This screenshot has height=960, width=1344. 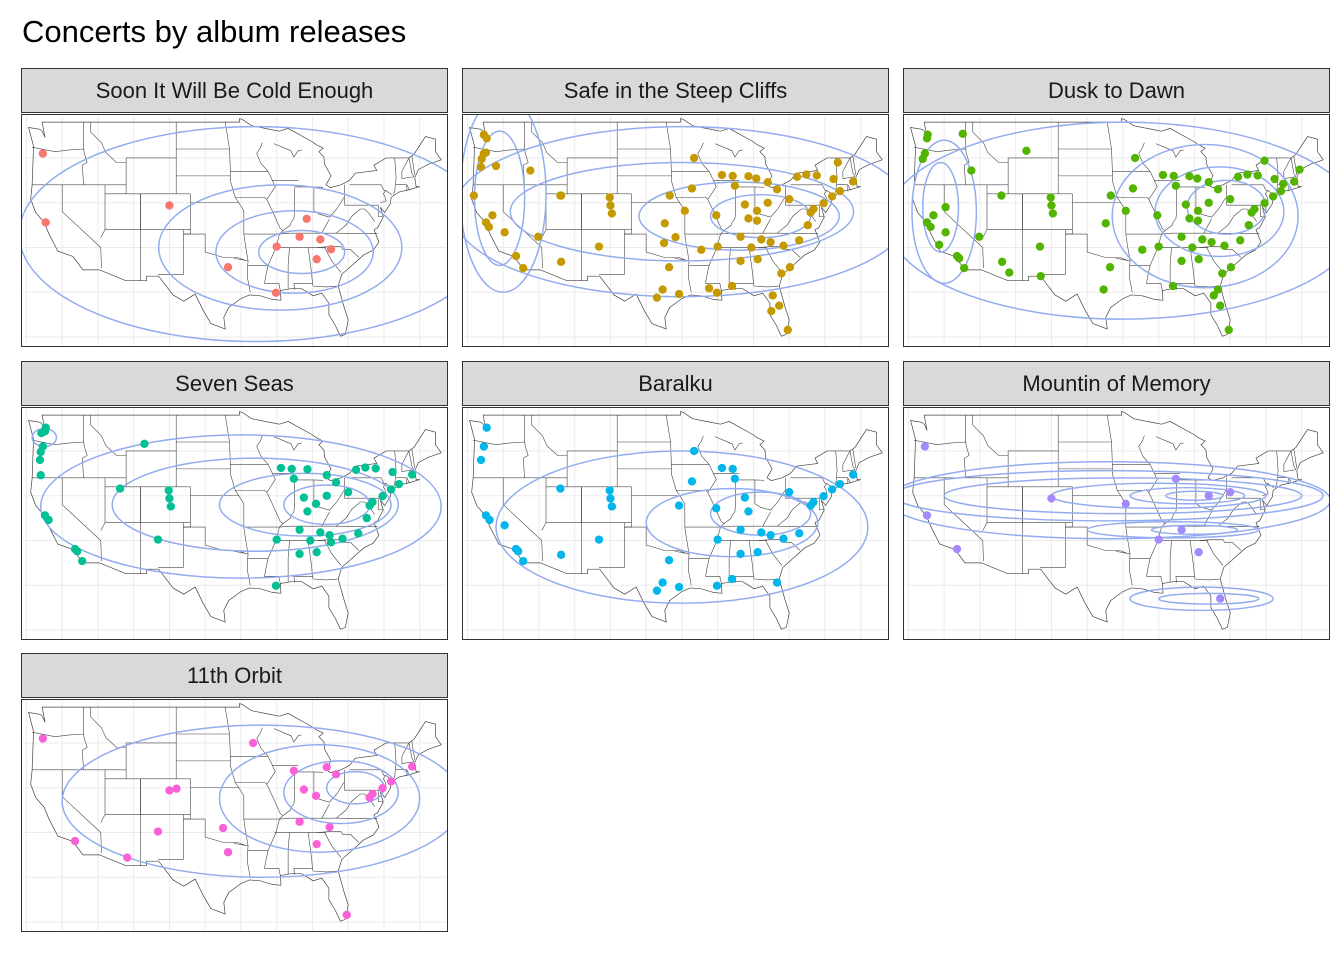 I want to click on us-outline, so click(x=235, y=812).